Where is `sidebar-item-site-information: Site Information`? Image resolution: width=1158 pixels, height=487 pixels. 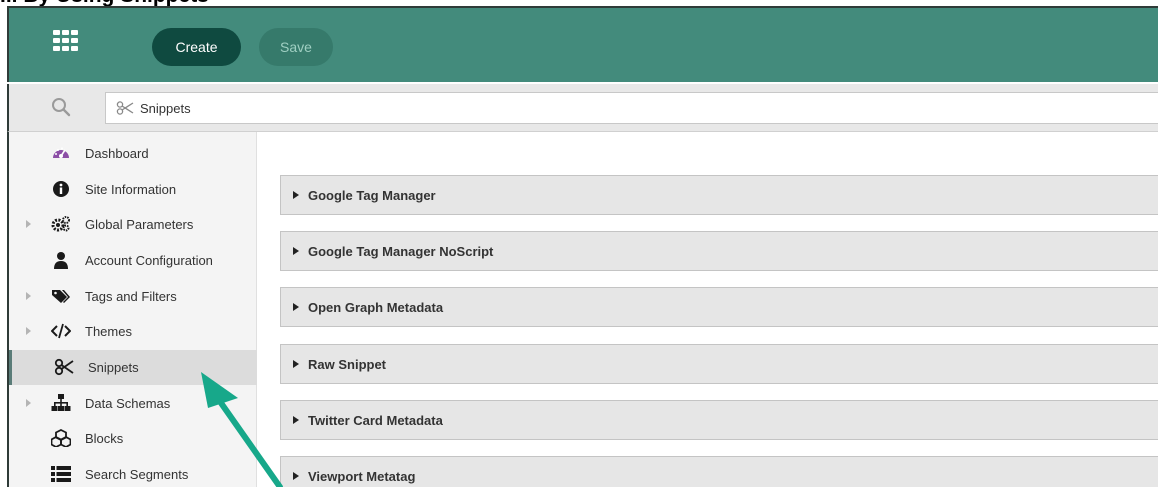
sidebar-item-site-information: Site Information is located at coordinates (133, 189).